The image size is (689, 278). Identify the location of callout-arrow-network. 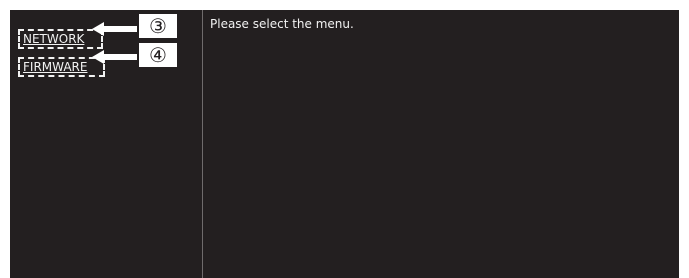
(114, 29).